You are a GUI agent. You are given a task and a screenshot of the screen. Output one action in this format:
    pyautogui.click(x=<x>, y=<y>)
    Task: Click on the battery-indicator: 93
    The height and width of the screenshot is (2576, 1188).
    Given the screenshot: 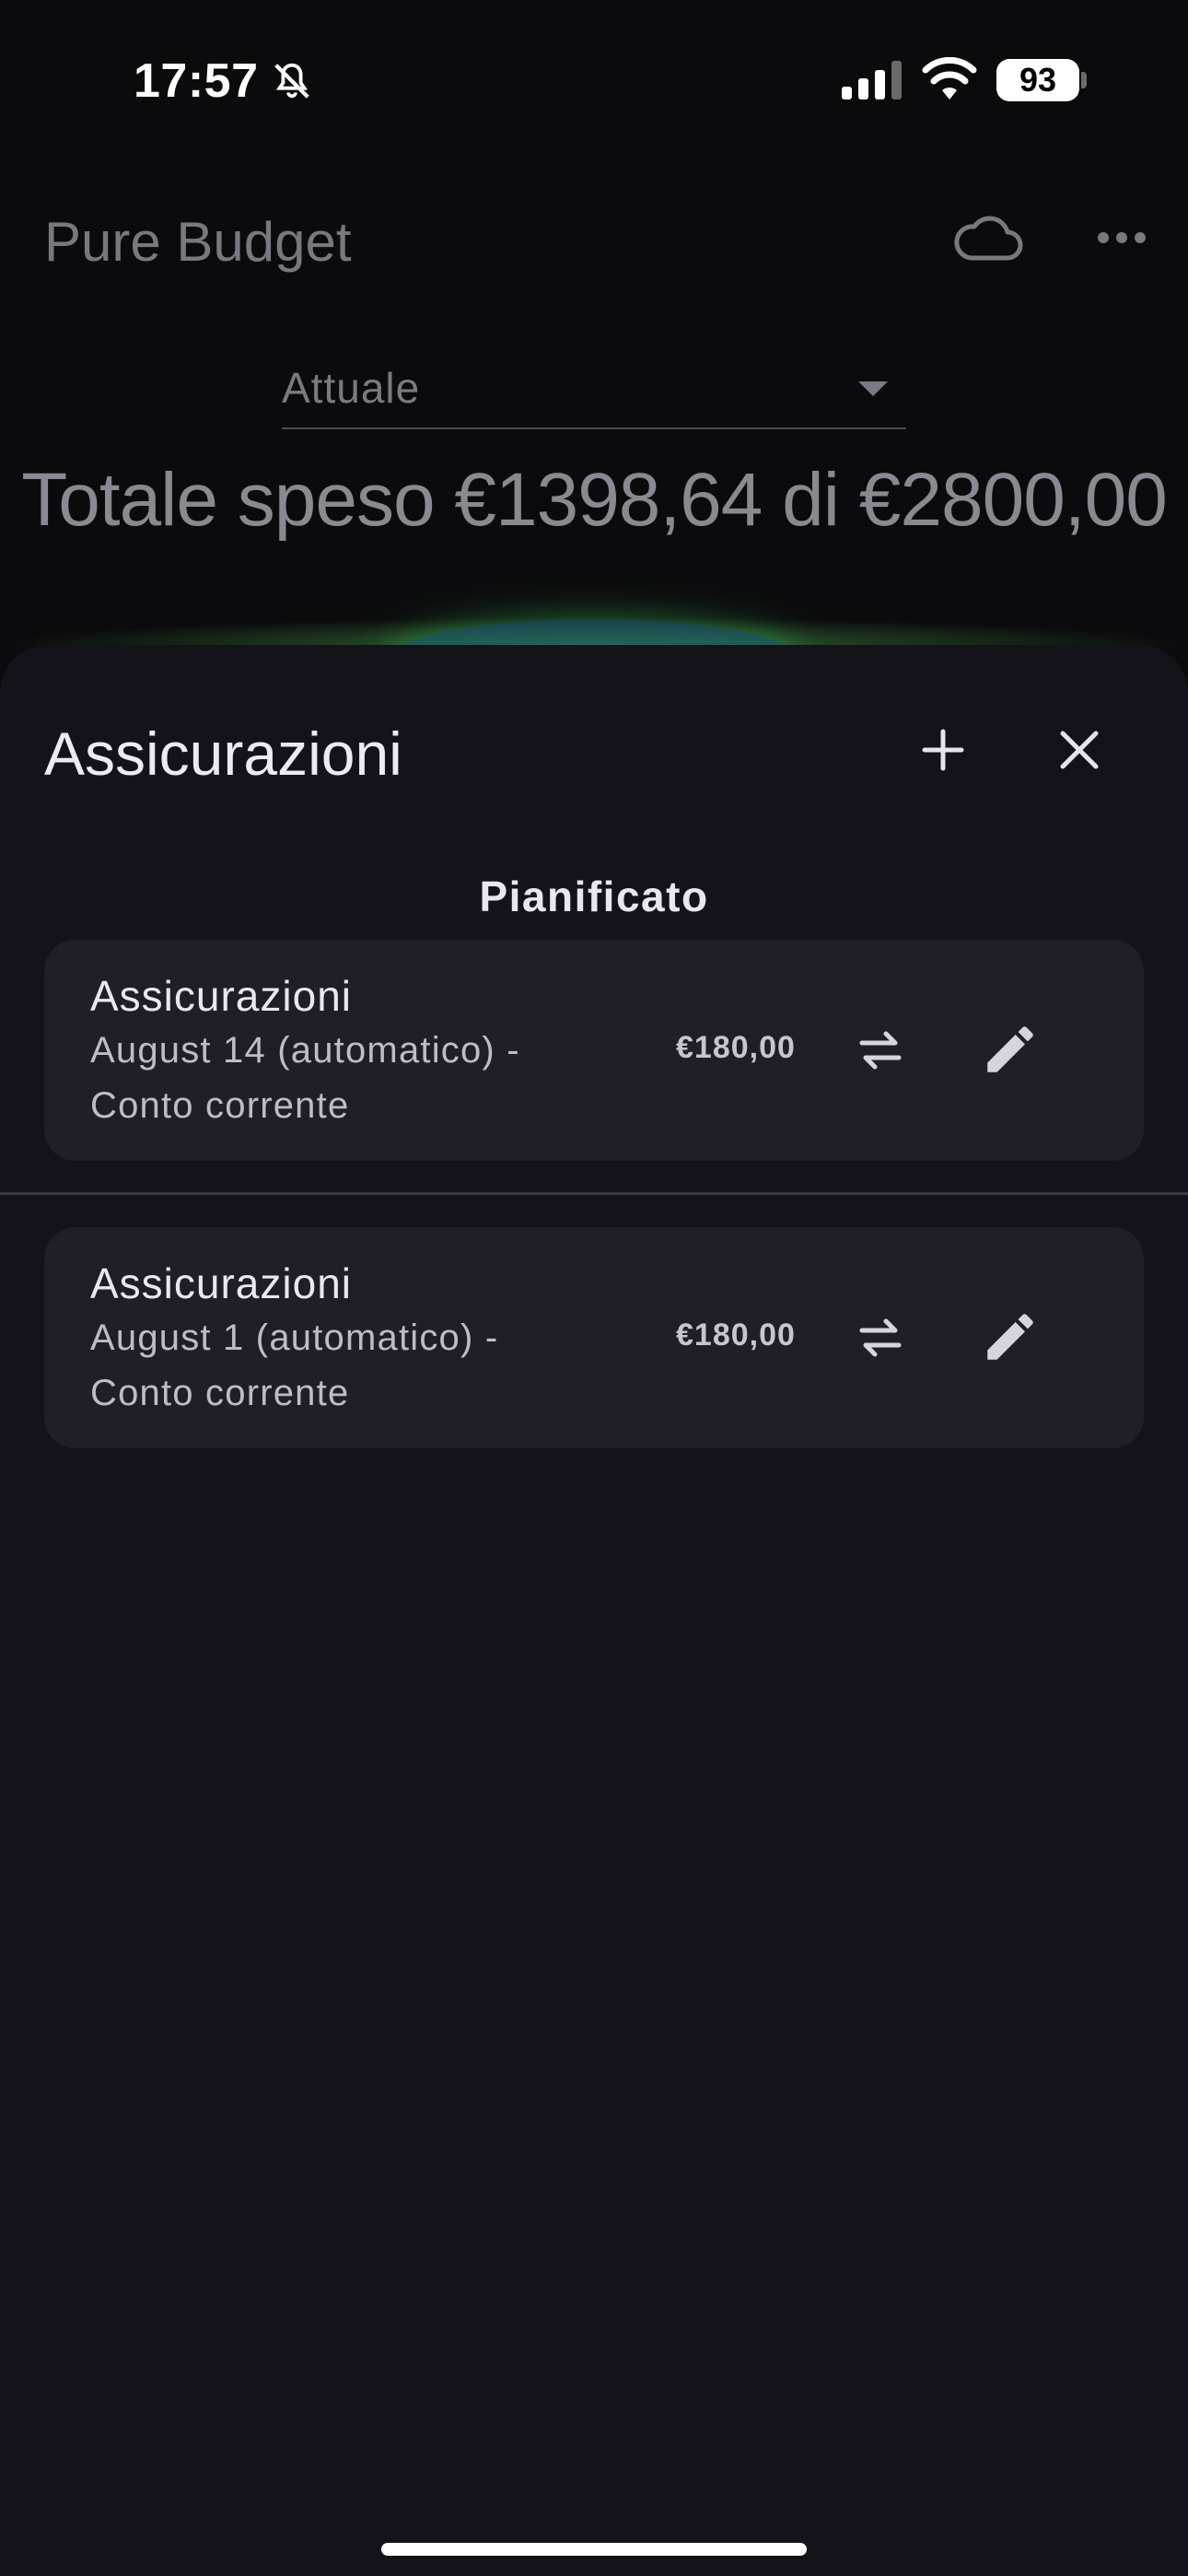 What is the action you would take?
    pyautogui.click(x=1037, y=80)
    